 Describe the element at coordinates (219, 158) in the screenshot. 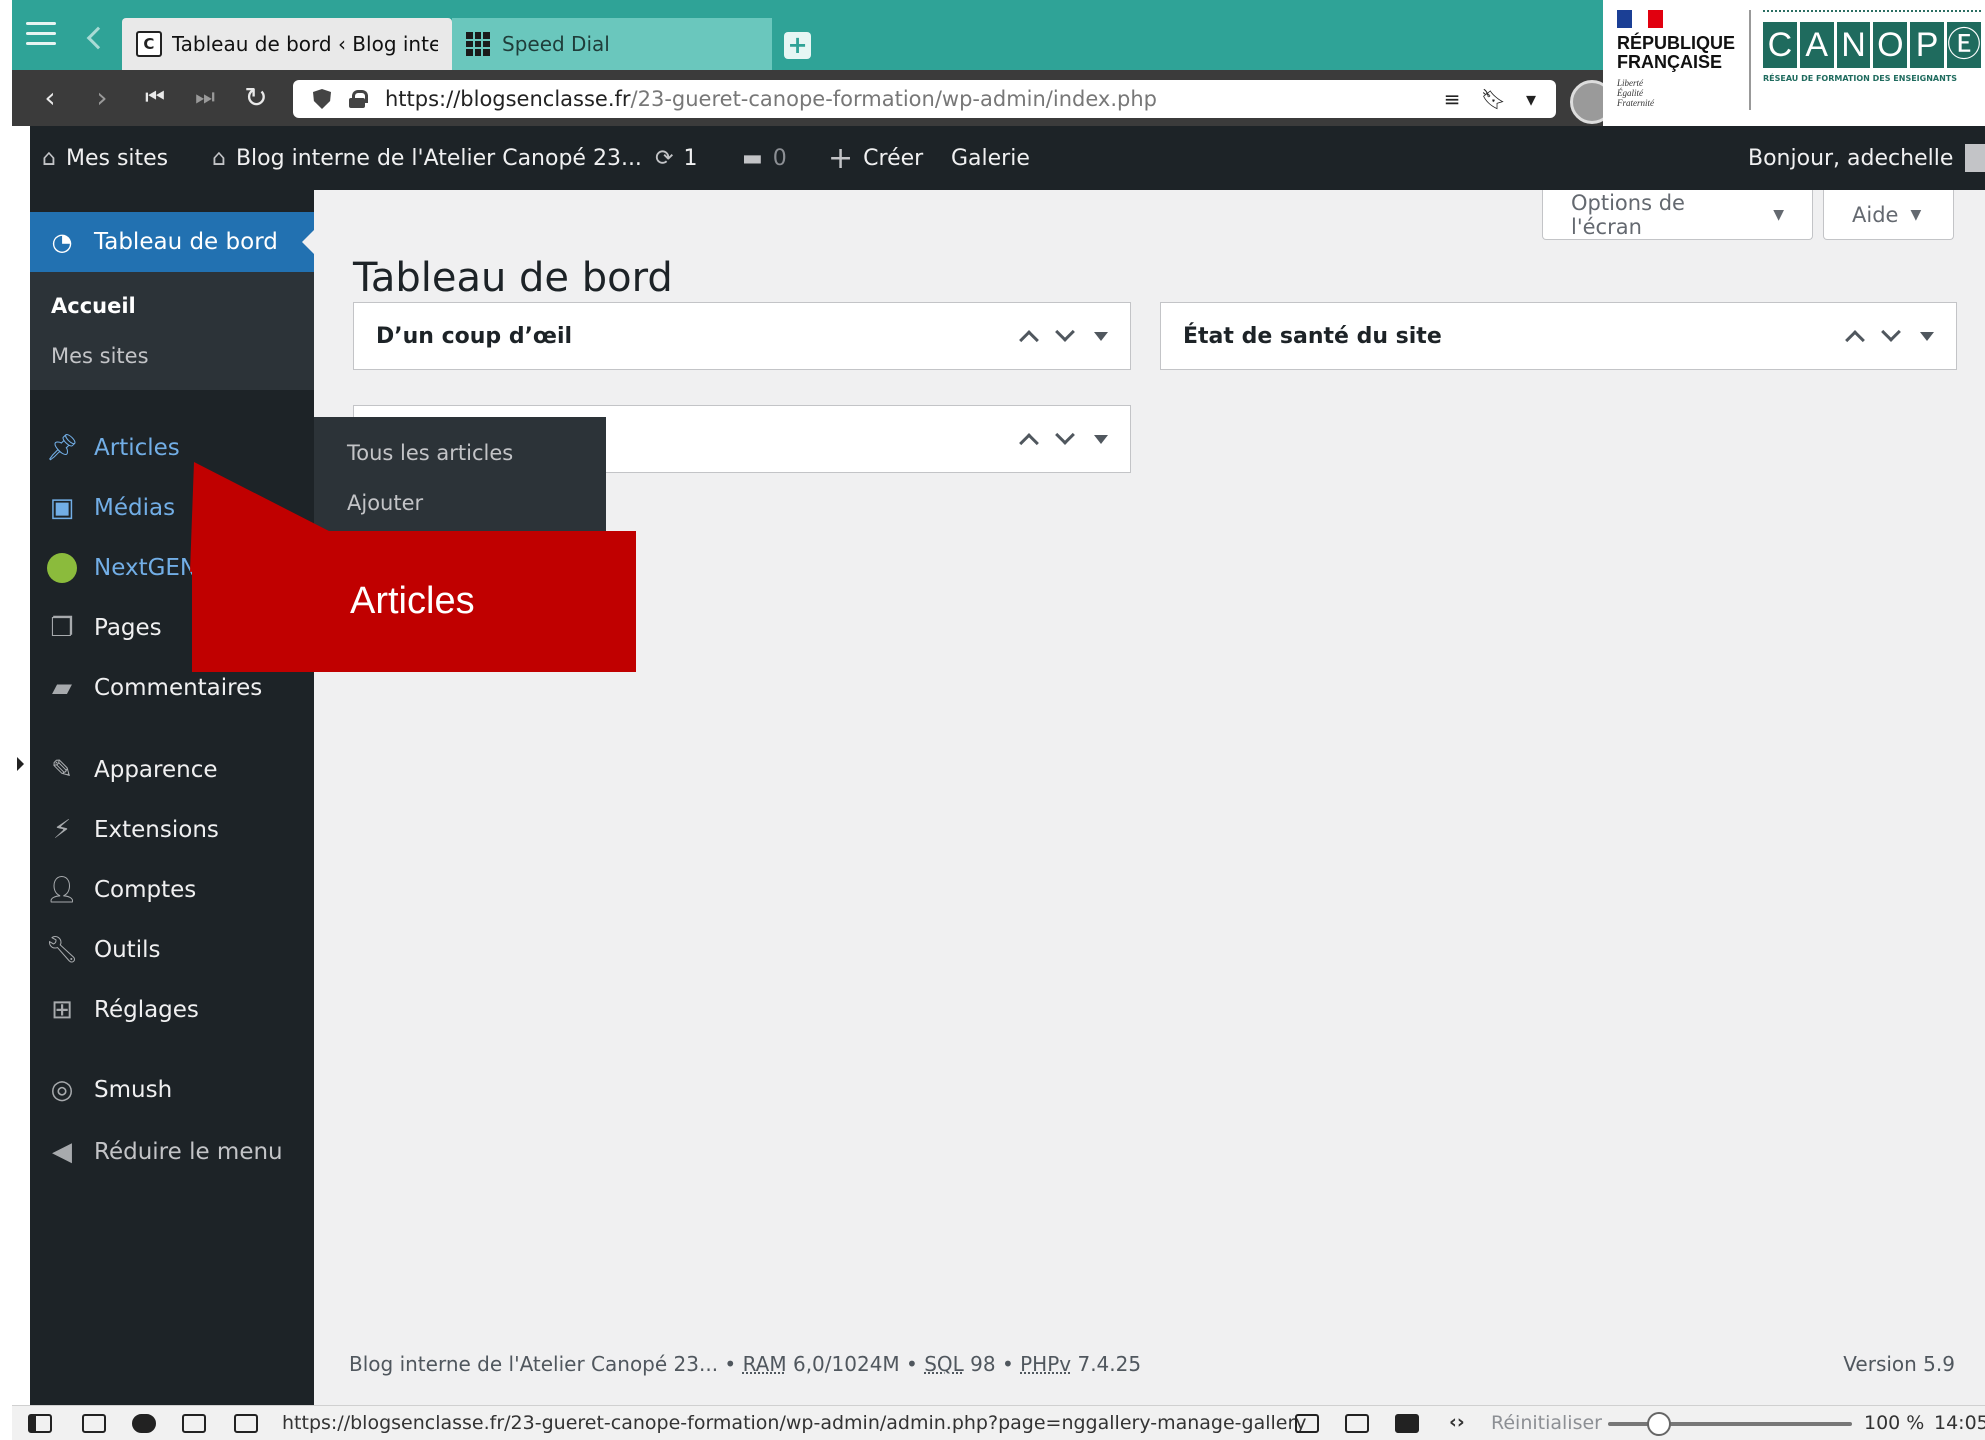

I see `home-icon: ⌂` at that location.